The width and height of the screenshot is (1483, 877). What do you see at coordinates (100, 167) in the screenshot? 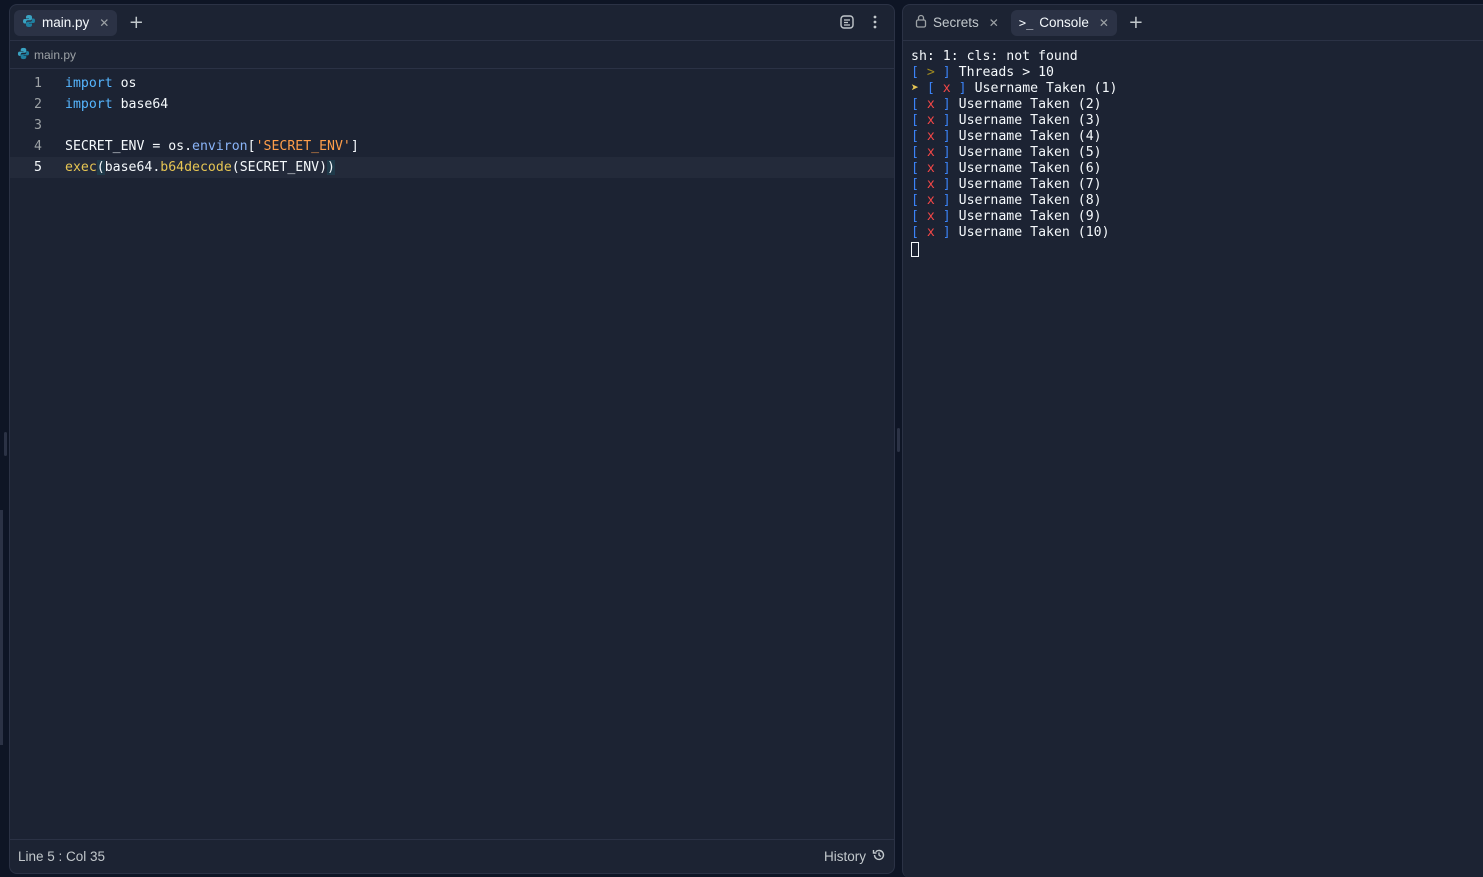
I see `code-token: (` at bounding box center [100, 167].